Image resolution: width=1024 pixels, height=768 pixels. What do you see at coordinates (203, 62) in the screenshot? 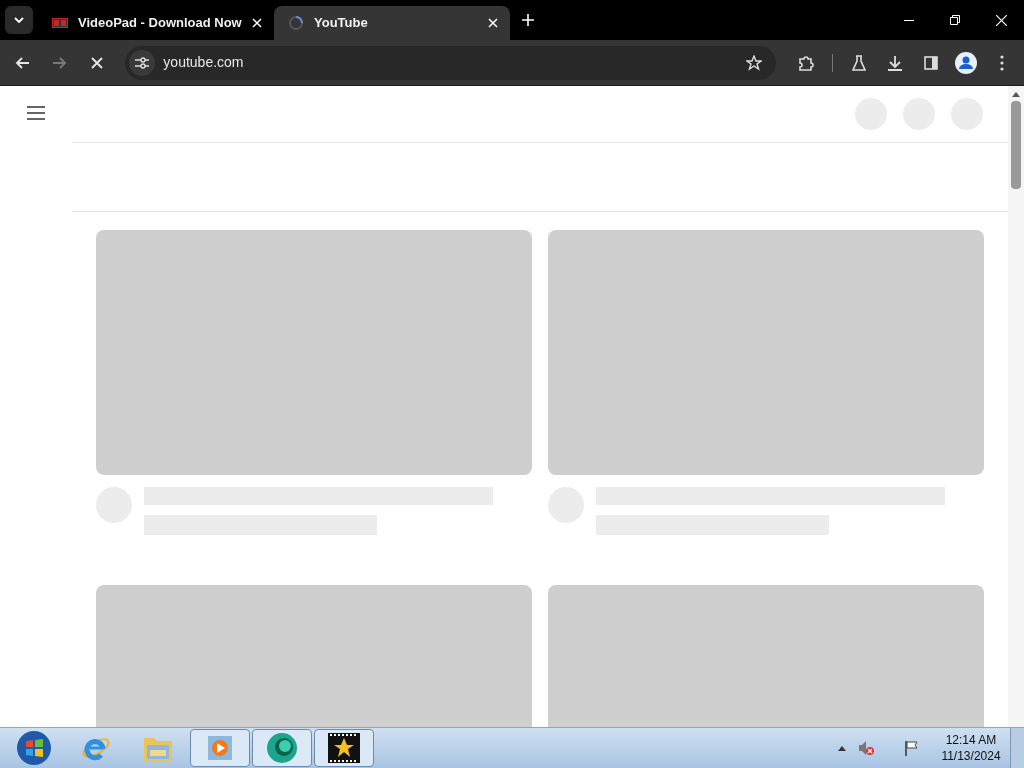
I see `address-text: youtube.com` at bounding box center [203, 62].